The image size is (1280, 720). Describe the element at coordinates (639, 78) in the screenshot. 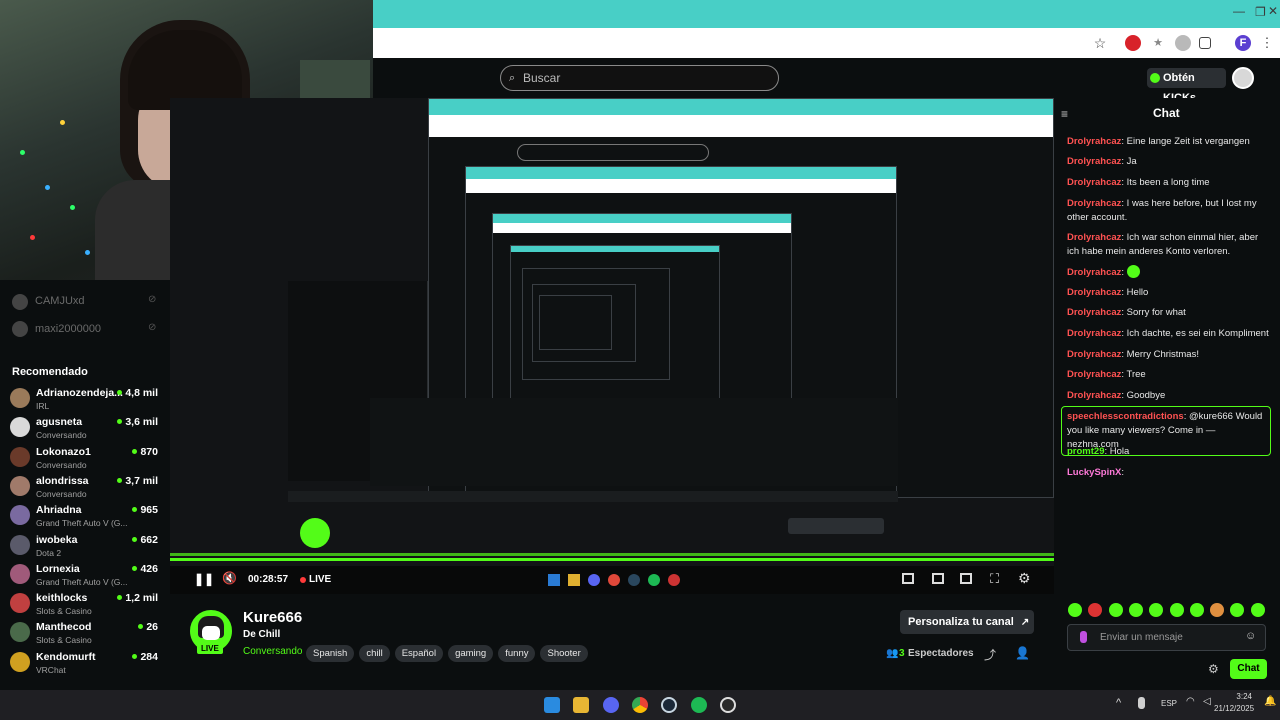

I see `search-input: ⌕ Buscar` at that location.